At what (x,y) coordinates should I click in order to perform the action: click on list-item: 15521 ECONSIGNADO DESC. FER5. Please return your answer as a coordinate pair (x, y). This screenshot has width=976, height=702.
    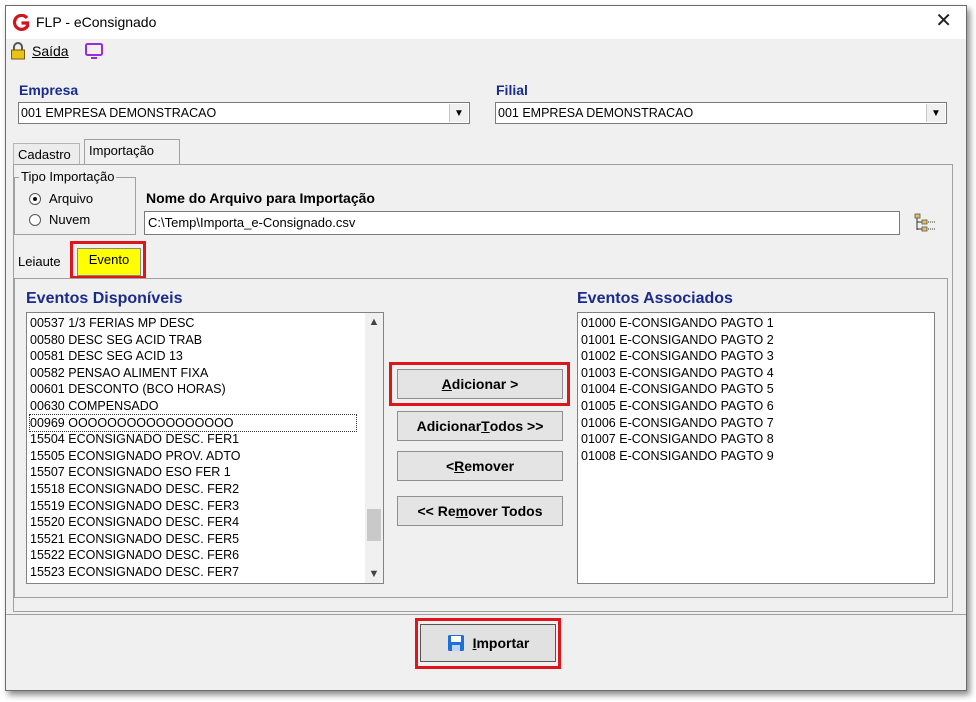
    Looking at the image, I should click on (134, 539).